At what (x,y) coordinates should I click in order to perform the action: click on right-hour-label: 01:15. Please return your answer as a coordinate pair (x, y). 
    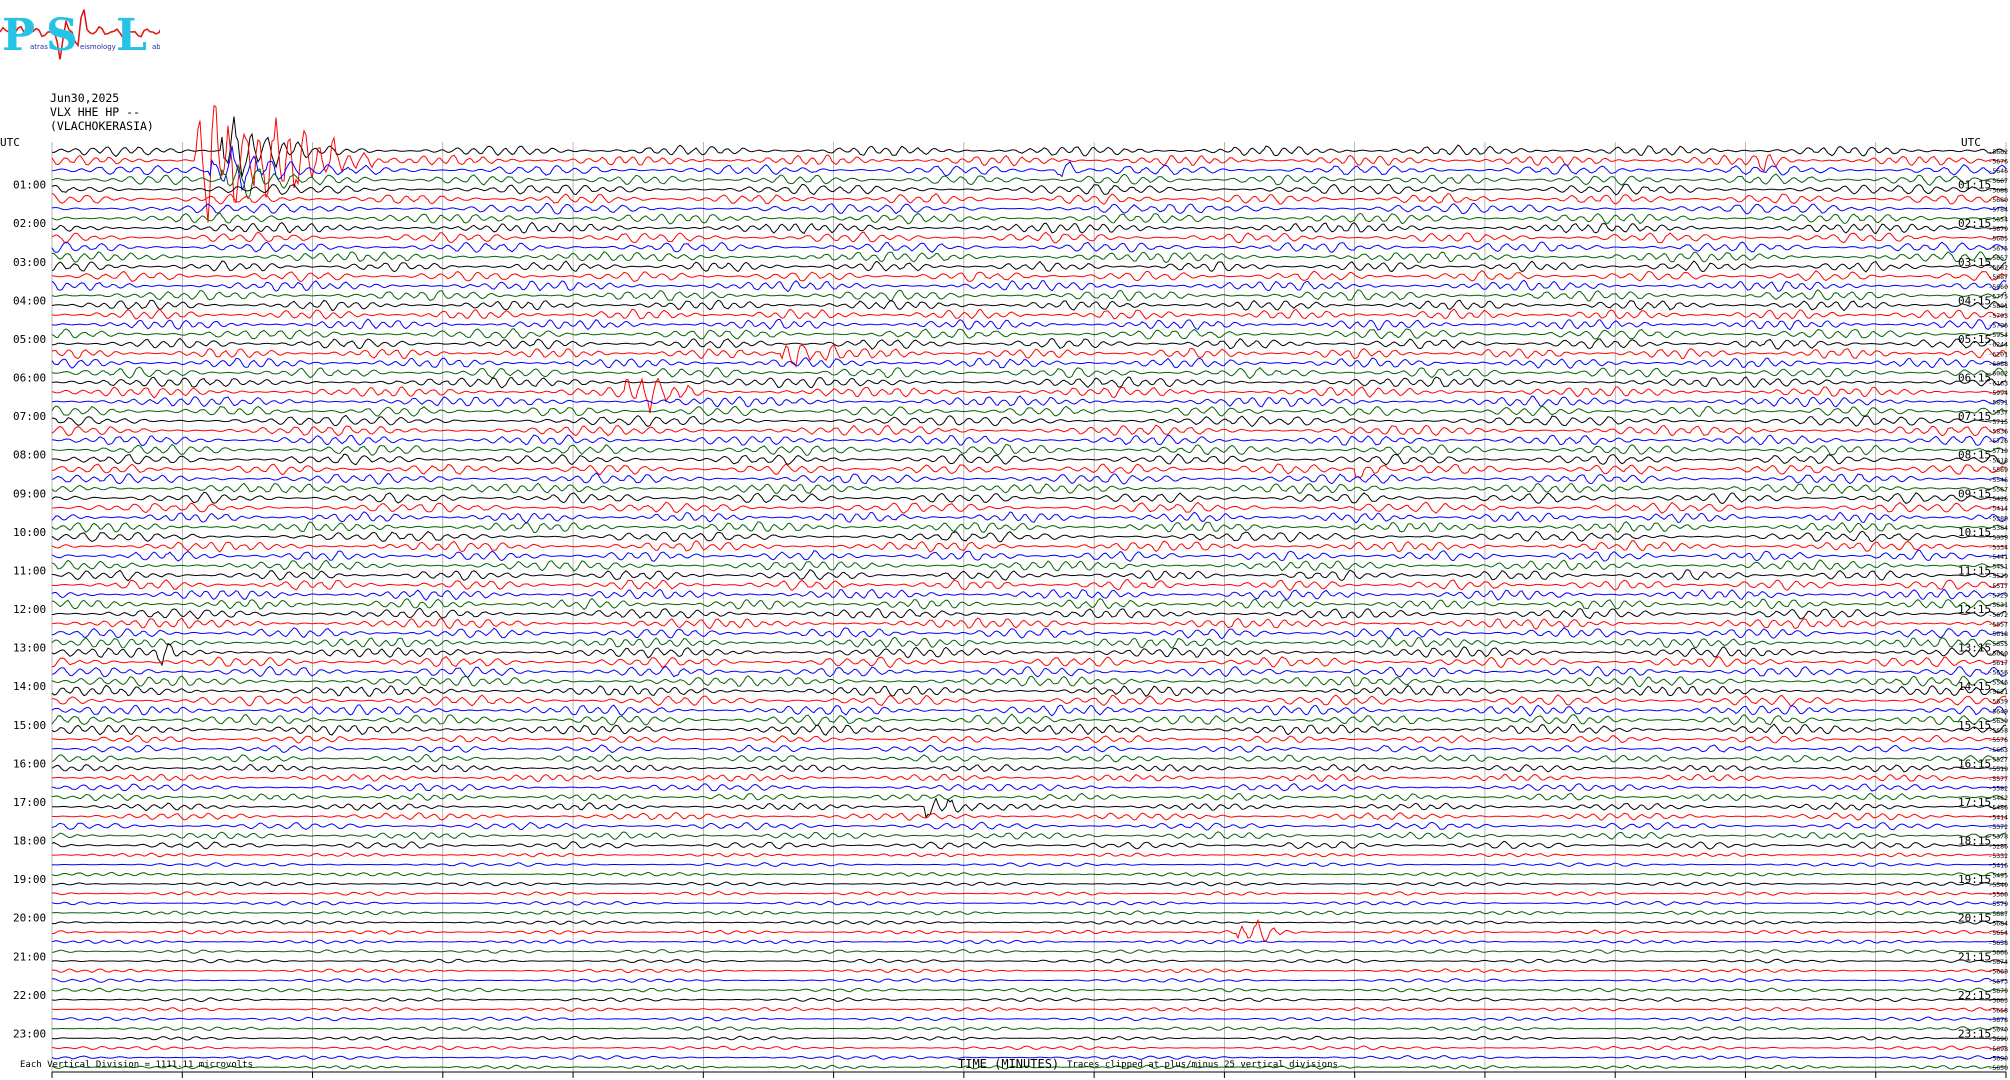
    Looking at the image, I should click on (1974, 185).